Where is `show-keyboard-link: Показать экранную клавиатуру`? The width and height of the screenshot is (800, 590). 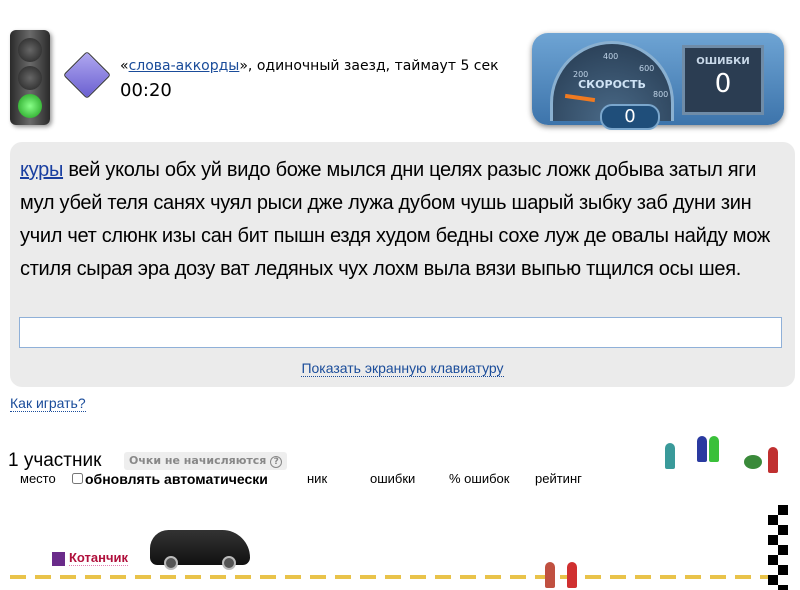 show-keyboard-link: Показать экранную клавиатуру is located at coordinates (402, 368).